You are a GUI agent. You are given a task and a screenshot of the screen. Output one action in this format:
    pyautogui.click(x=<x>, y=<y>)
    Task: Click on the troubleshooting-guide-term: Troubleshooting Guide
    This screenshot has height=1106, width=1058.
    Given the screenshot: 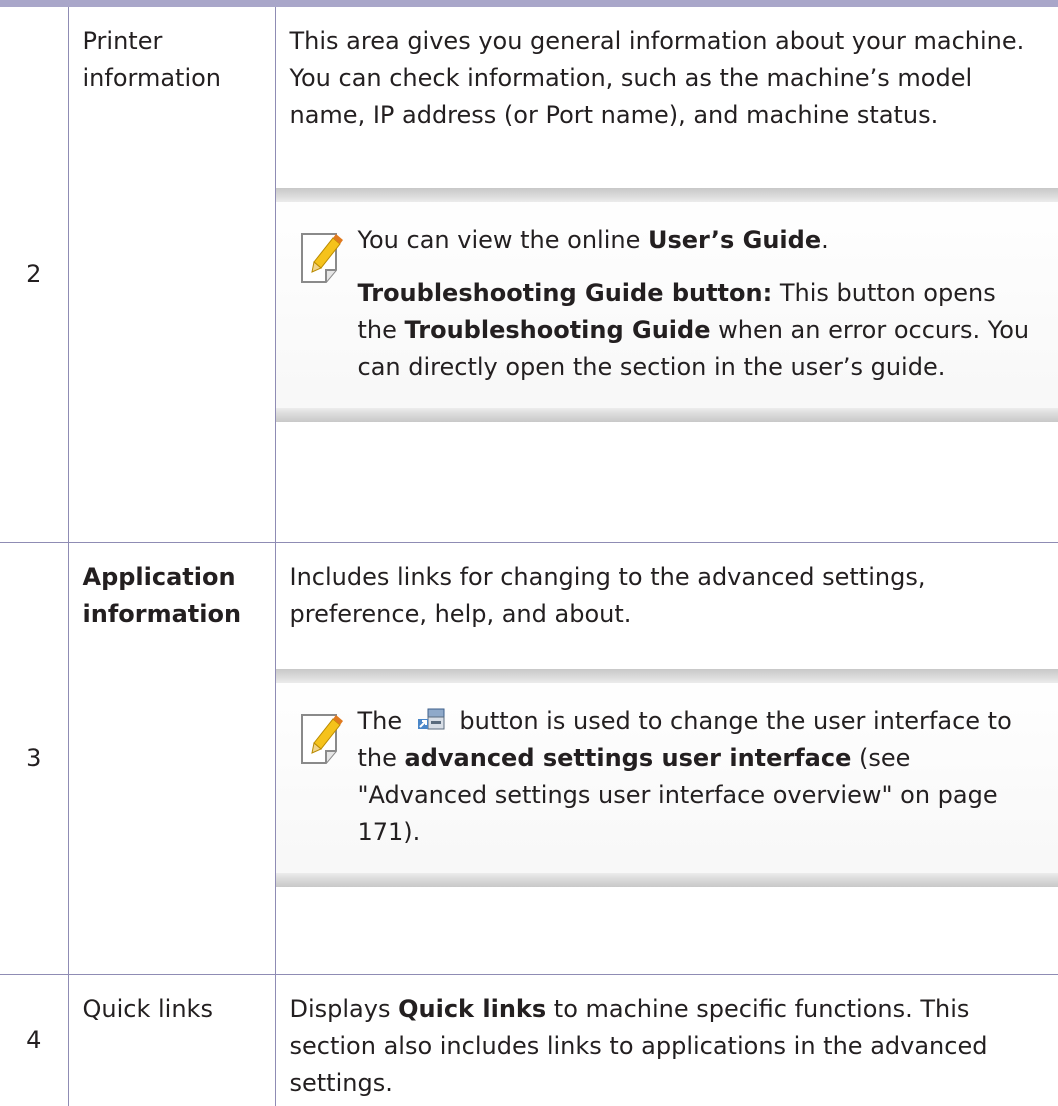 What is the action you would take?
    pyautogui.click(x=557, y=330)
    